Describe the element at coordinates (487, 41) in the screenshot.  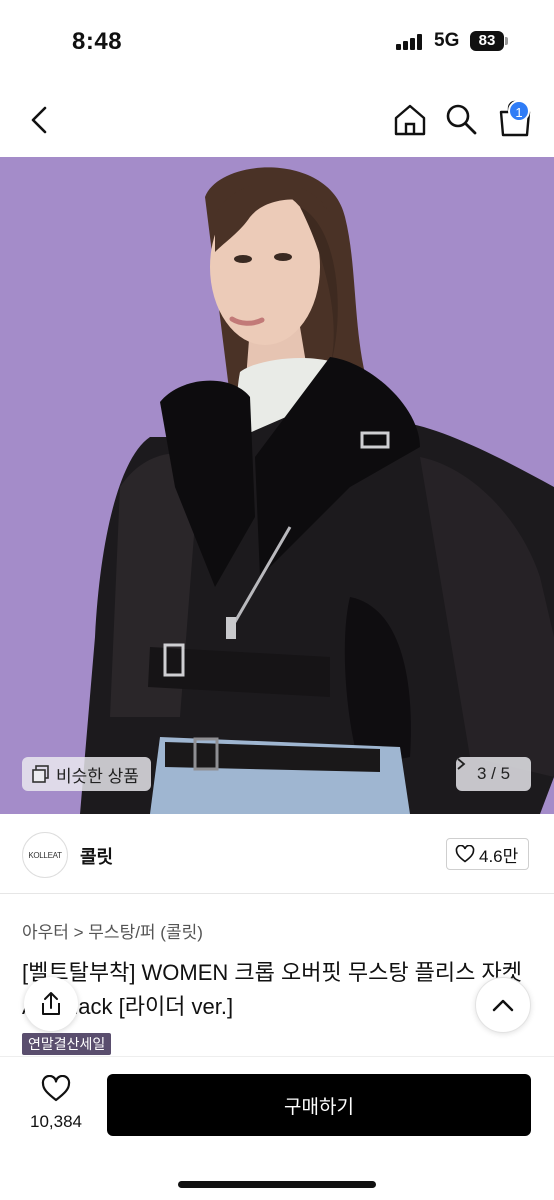
I see `battery-icon: 83` at that location.